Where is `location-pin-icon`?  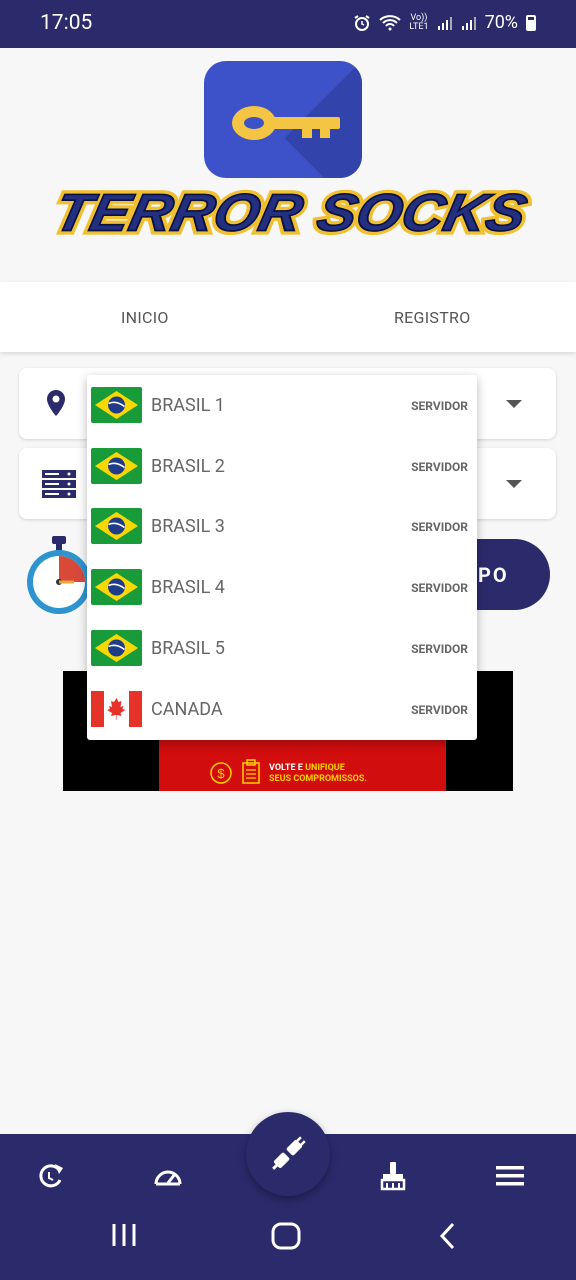
location-pin-icon is located at coordinates (56, 403).